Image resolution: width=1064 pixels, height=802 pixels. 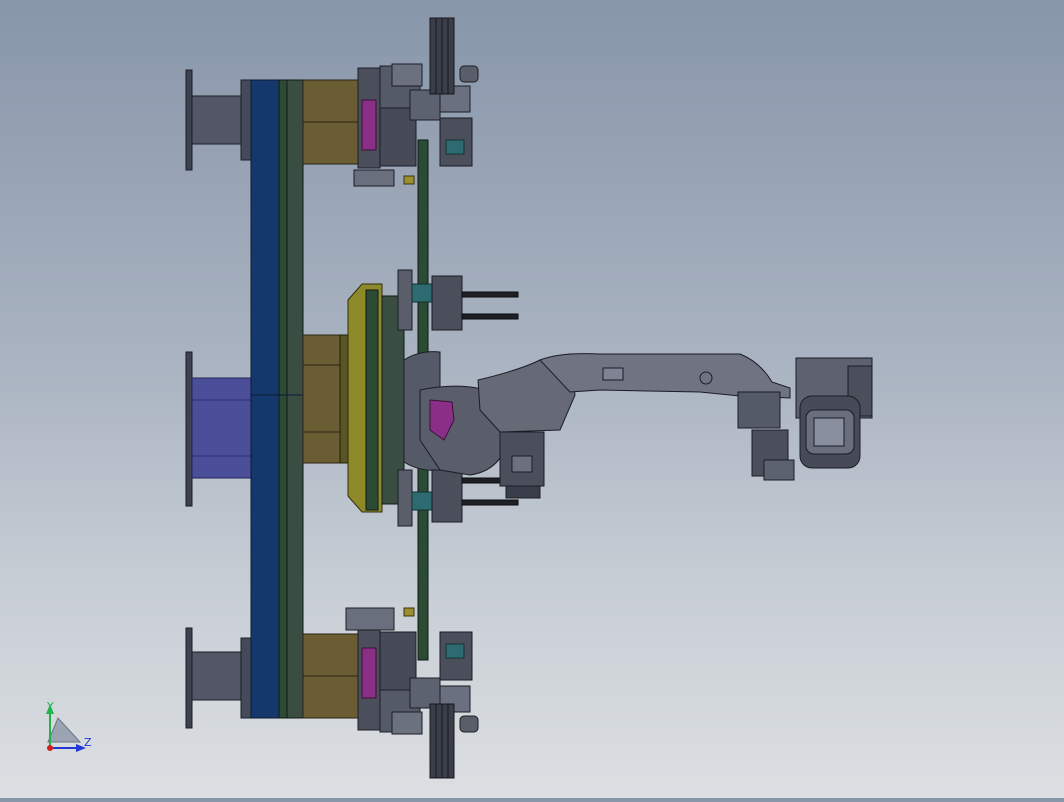 I want to click on z-axis-label: Z, so click(x=88, y=742).